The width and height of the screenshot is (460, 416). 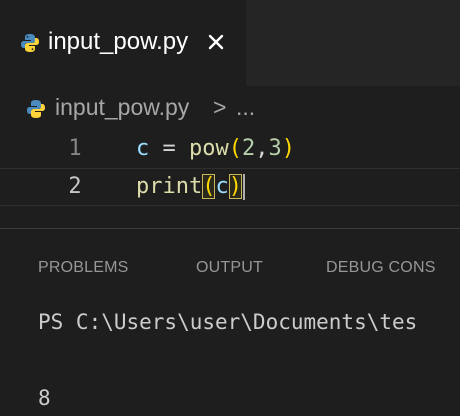 I want to click on token-bracket-matched: (, so click(x=209, y=186).